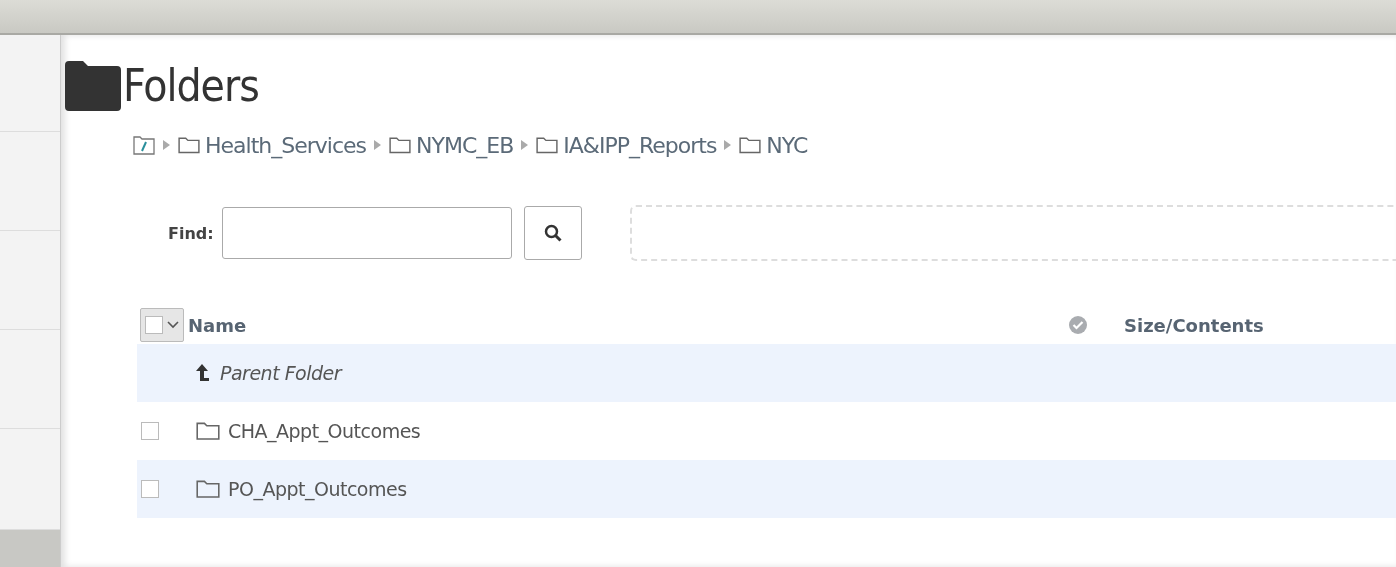 This screenshot has width=1396, height=567. What do you see at coordinates (1012, 233) in the screenshot?
I see `drop-zone` at bounding box center [1012, 233].